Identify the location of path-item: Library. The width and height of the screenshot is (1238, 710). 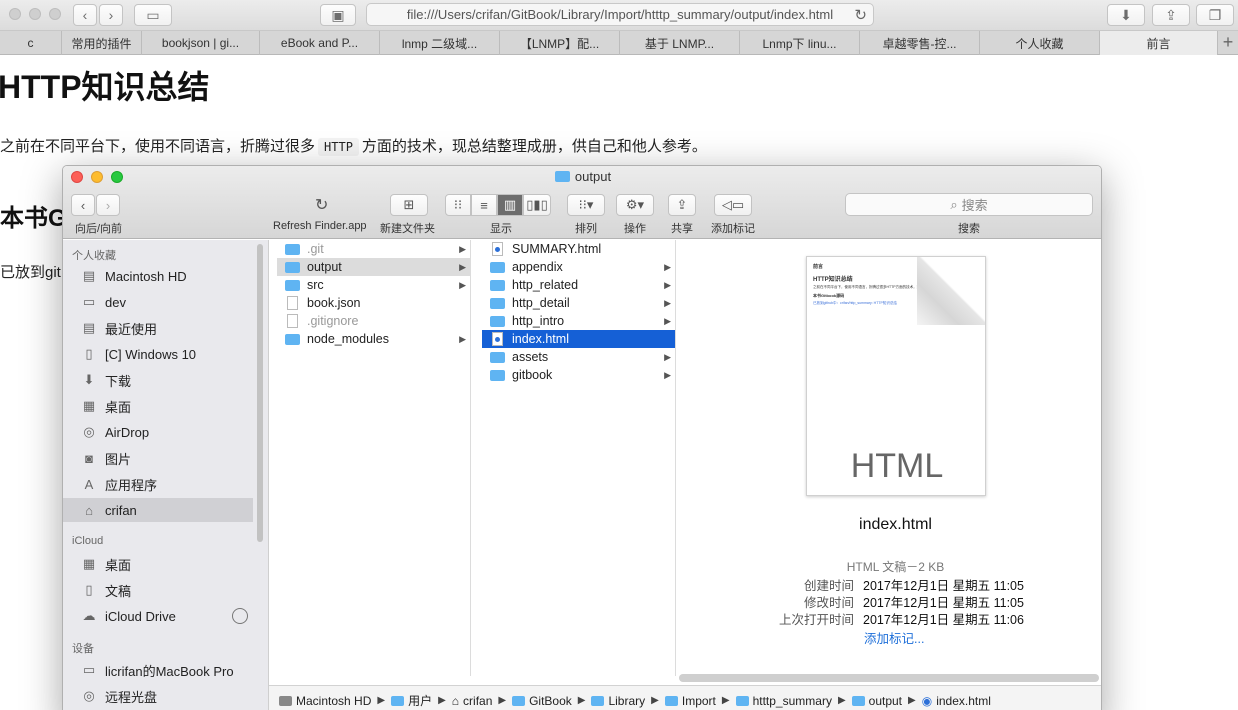
(626, 701).